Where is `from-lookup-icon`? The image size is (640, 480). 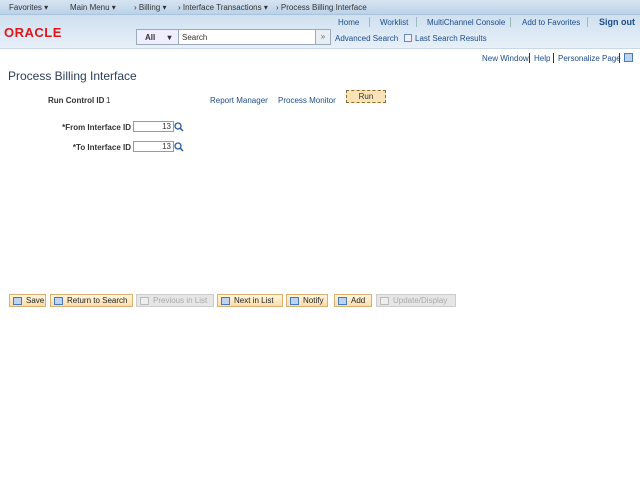 from-lookup-icon is located at coordinates (179, 127).